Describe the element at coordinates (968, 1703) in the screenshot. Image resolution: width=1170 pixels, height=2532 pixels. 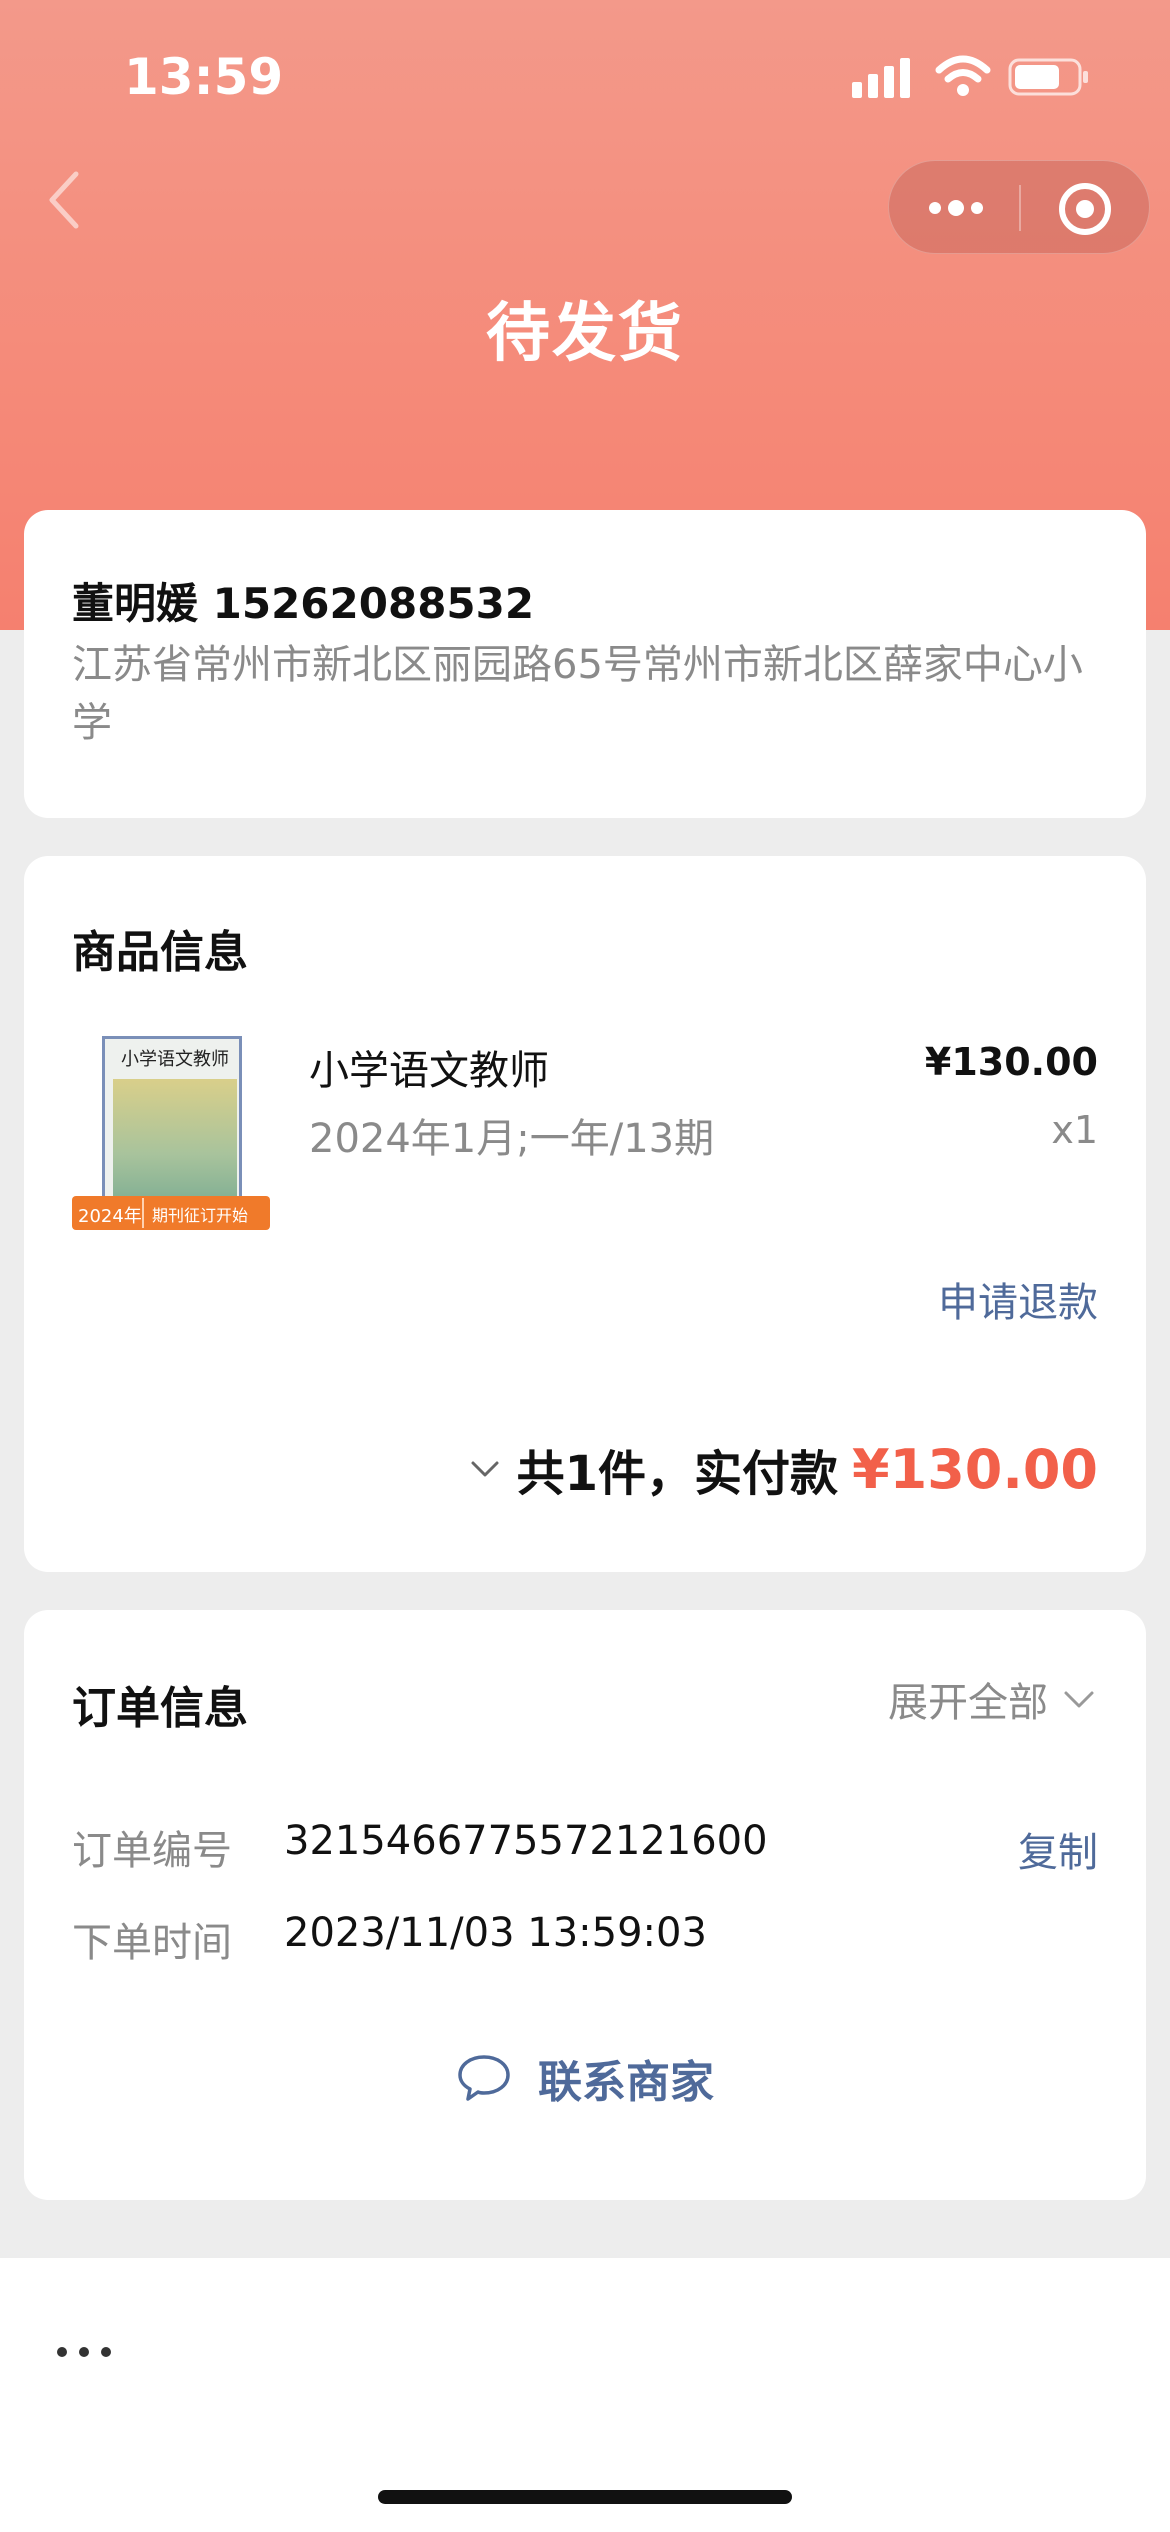
I see `expand-all-label: 展开全部` at that location.